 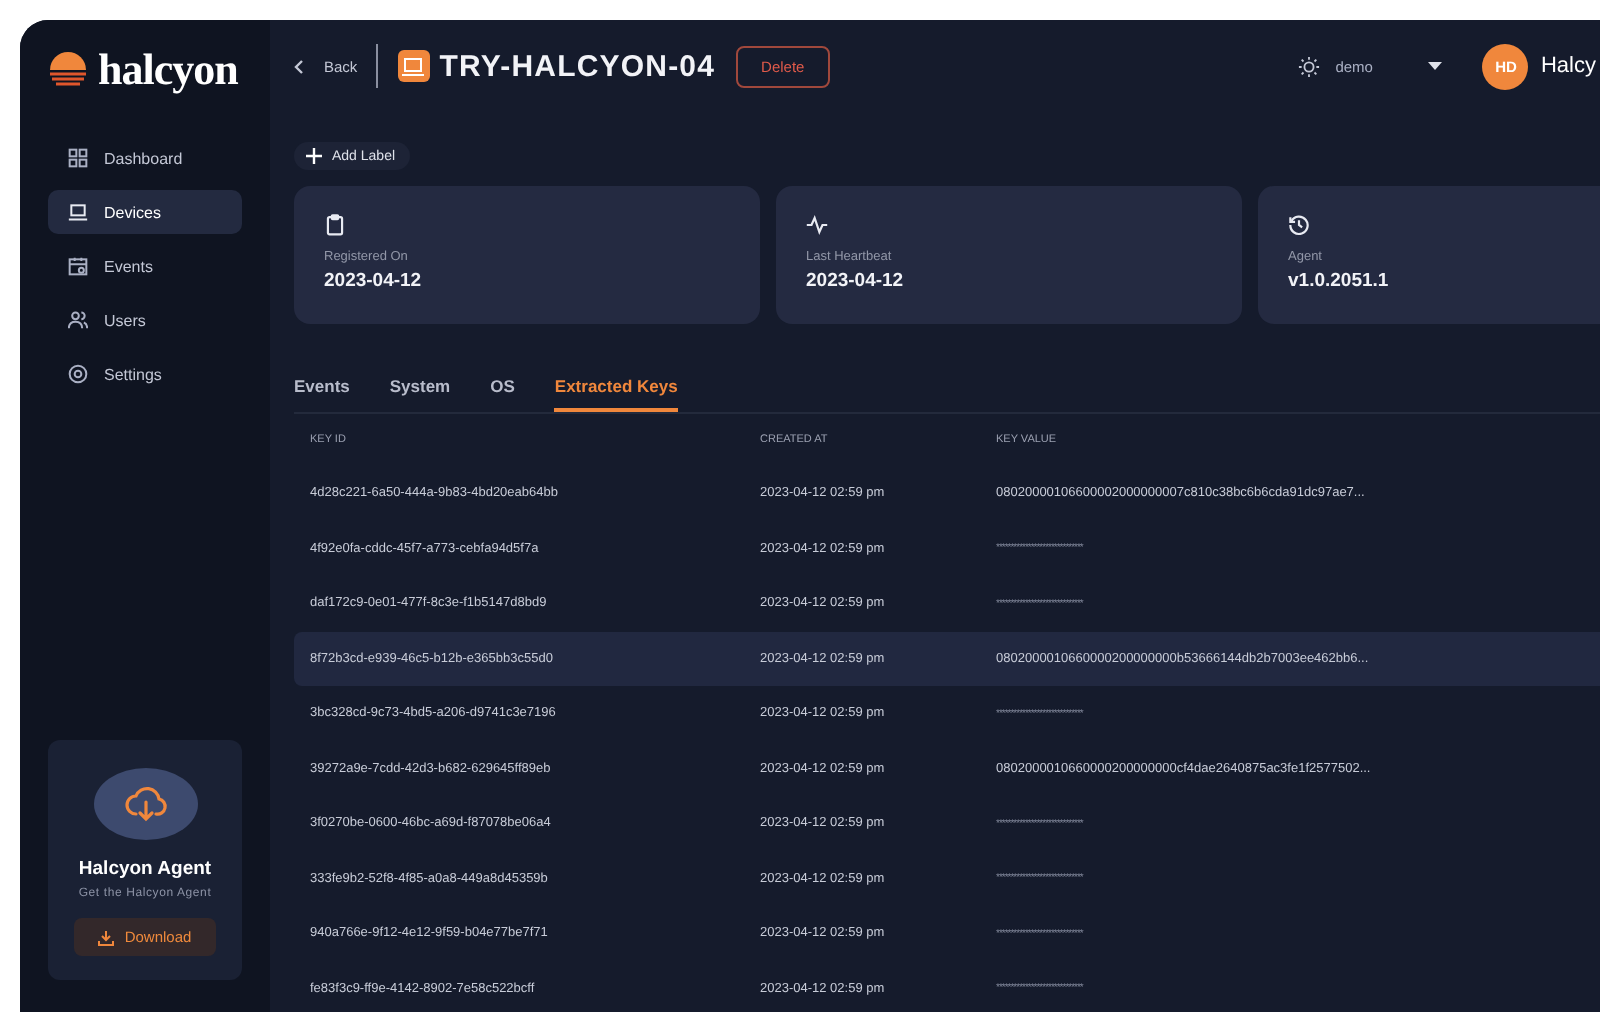 I want to click on plus-icon, so click(x=314, y=156).